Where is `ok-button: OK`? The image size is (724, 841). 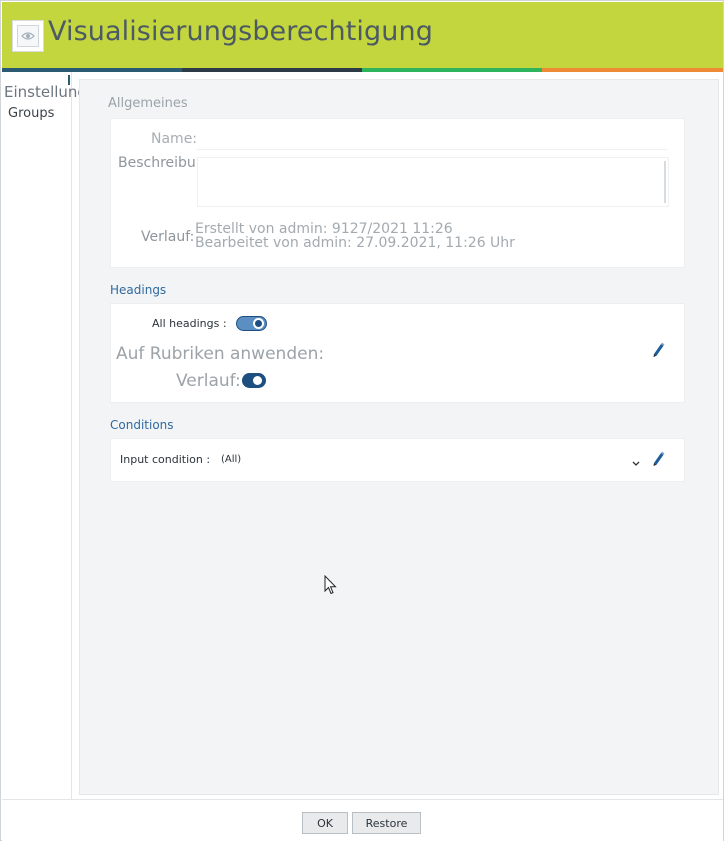
ok-button: OK is located at coordinates (325, 823).